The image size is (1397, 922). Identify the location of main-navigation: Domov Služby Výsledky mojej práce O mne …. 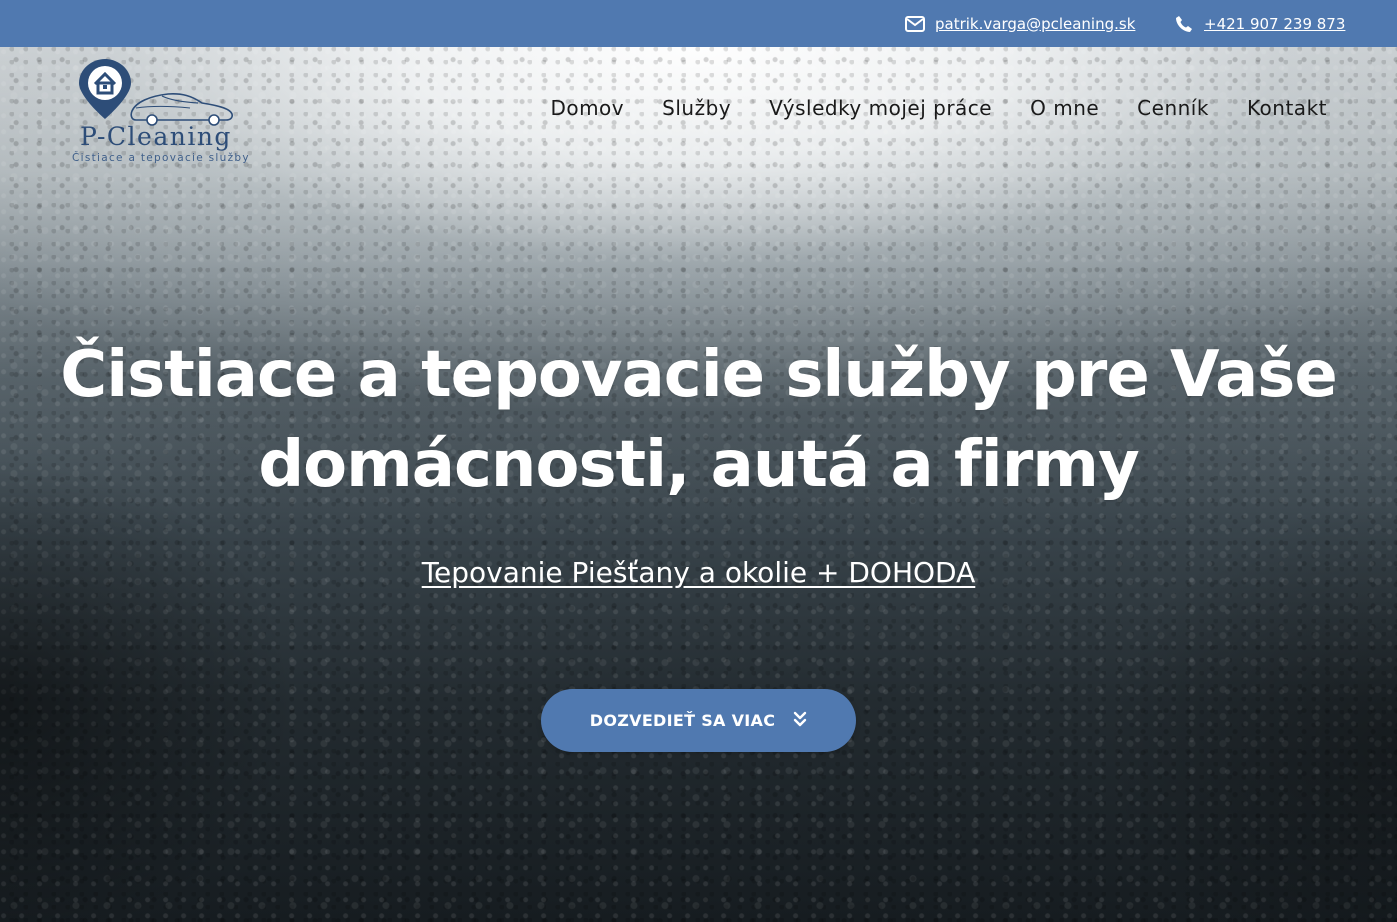
(938, 108).